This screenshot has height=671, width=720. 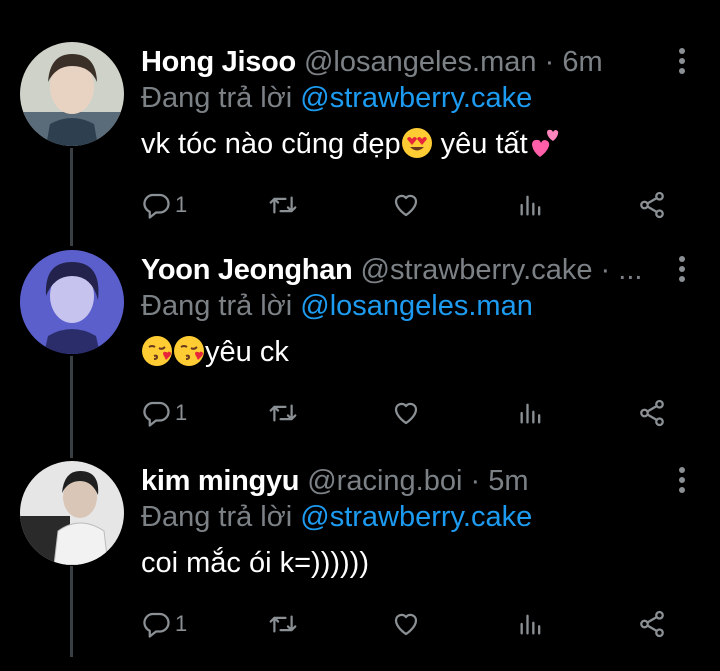 I want to click on tweet-text-part: yêu ck, so click(x=247, y=352).